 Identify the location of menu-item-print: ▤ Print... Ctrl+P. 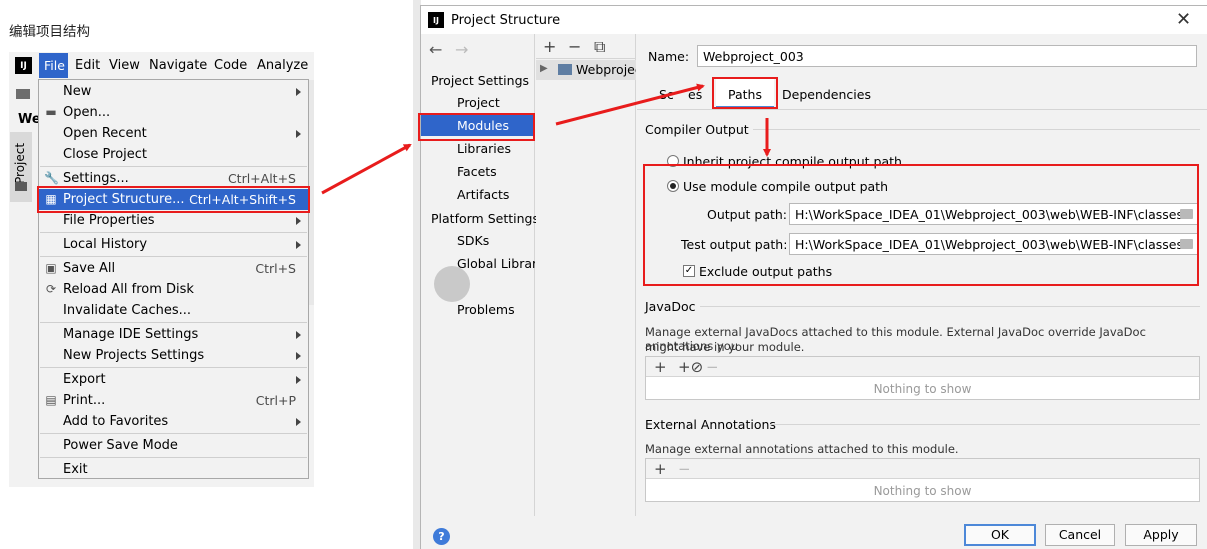
(173, 400).